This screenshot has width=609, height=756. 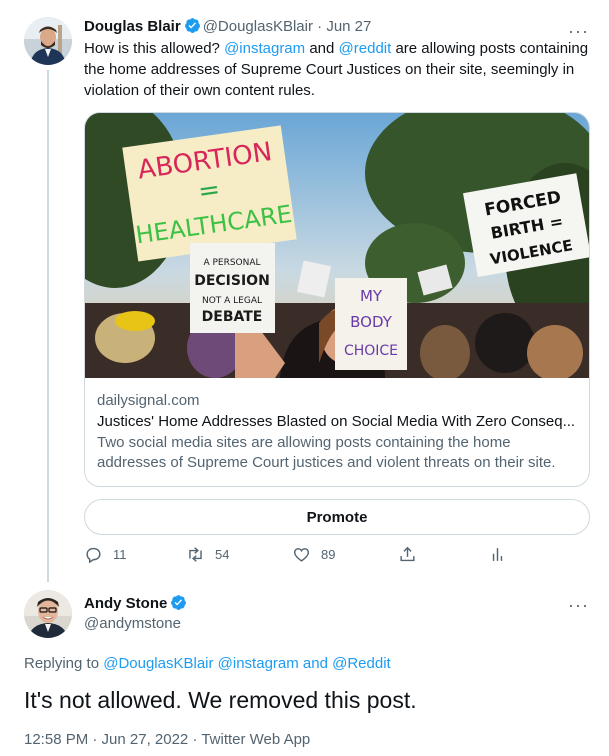 I want to click on sign-my: MY, so click(x=371, y=296).